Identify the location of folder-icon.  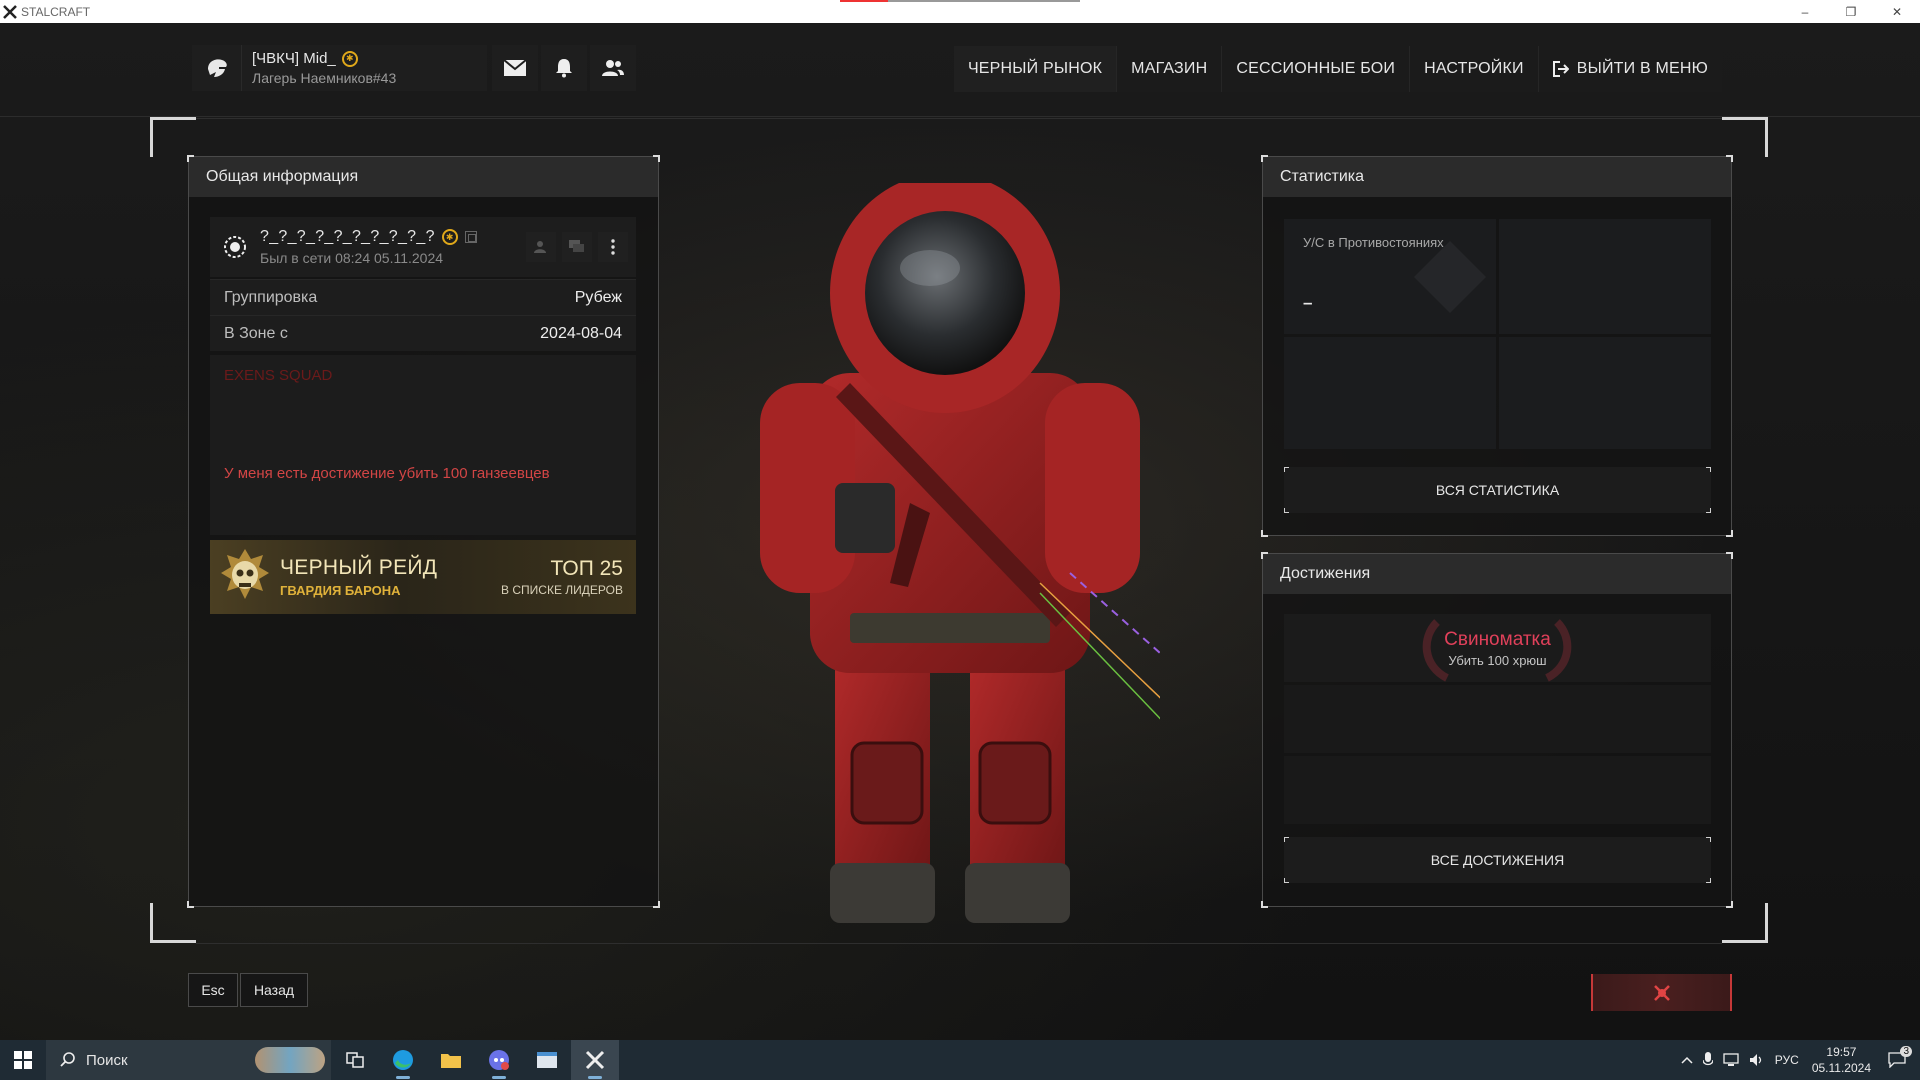
(451, 1061).